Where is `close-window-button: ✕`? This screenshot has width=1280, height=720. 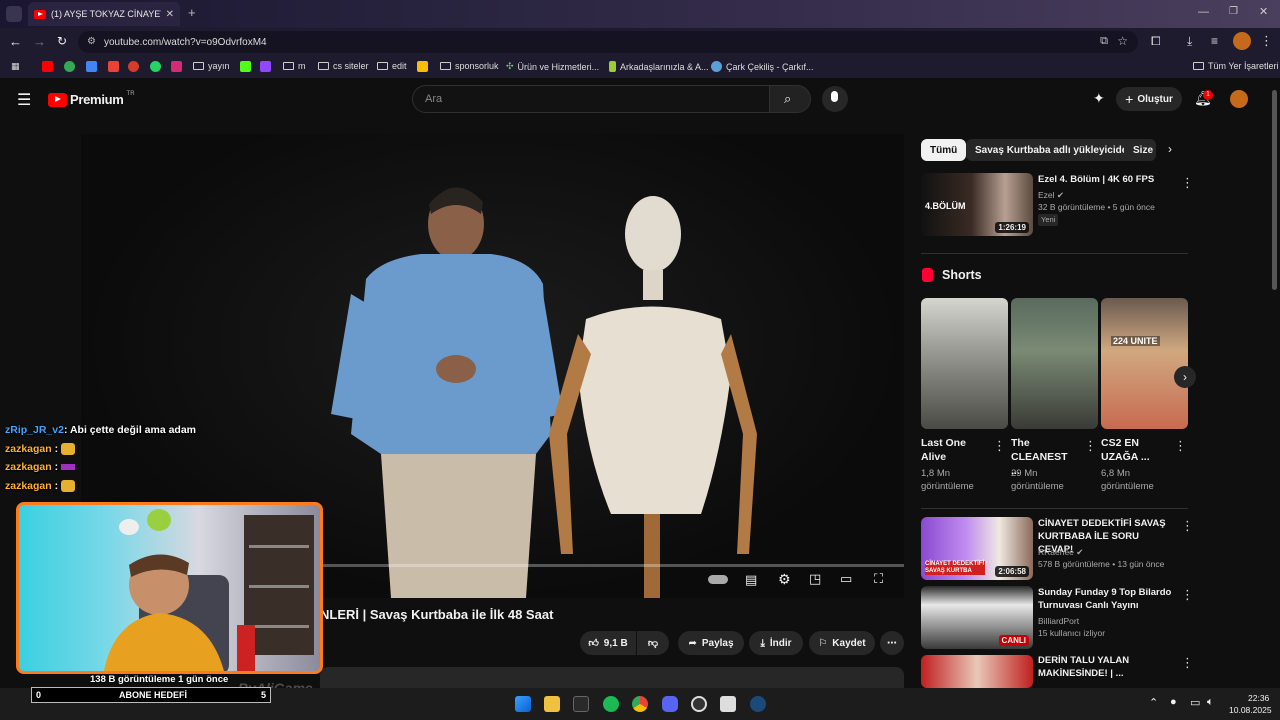 close-window-button: ✕ is located at coordinates (1263, 11).